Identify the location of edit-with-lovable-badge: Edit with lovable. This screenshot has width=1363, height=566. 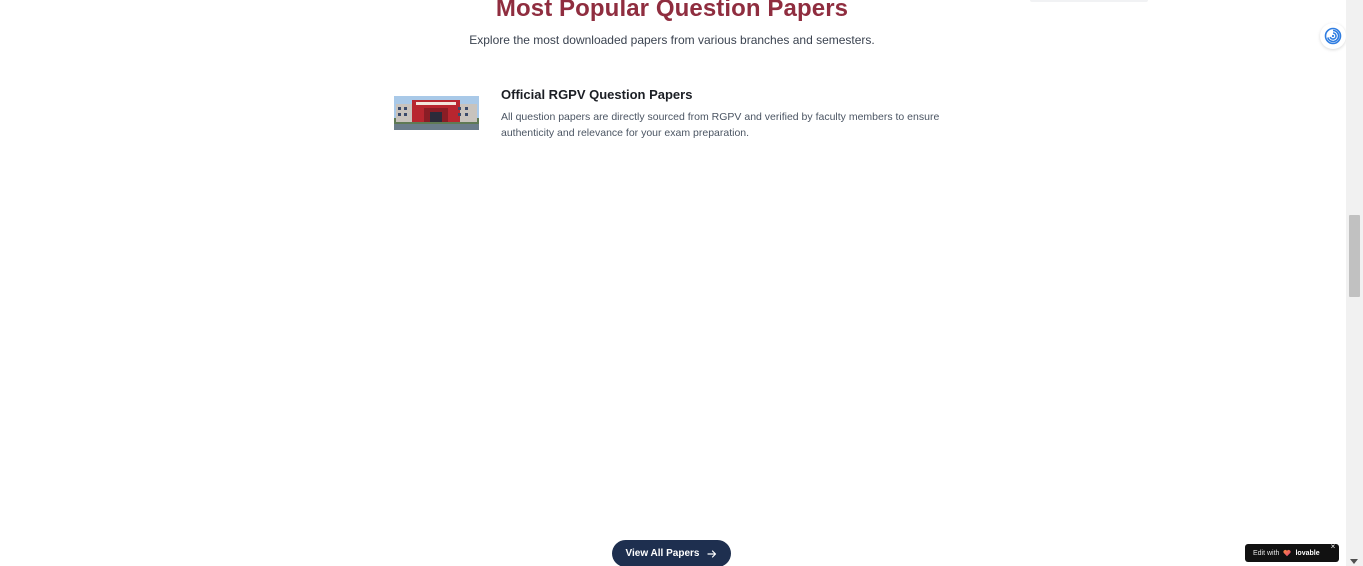
(1292, 553).